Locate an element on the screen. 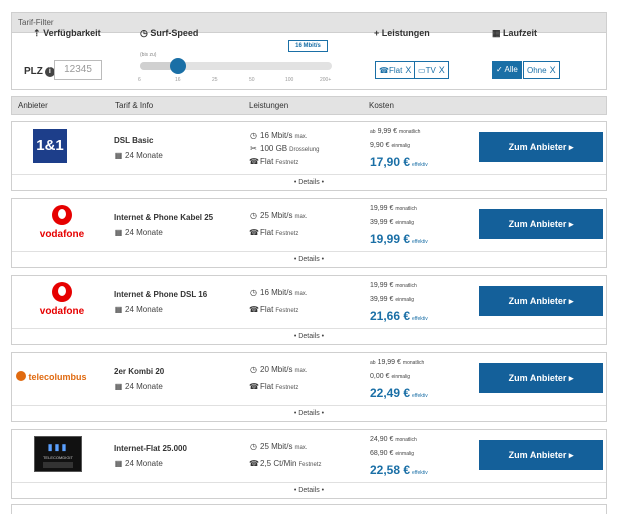 Image resolution: width=618 pixels, height=514 pixels. surf-speed-heading: ◷ Surf-Speed is located at coordinates (169, 33).